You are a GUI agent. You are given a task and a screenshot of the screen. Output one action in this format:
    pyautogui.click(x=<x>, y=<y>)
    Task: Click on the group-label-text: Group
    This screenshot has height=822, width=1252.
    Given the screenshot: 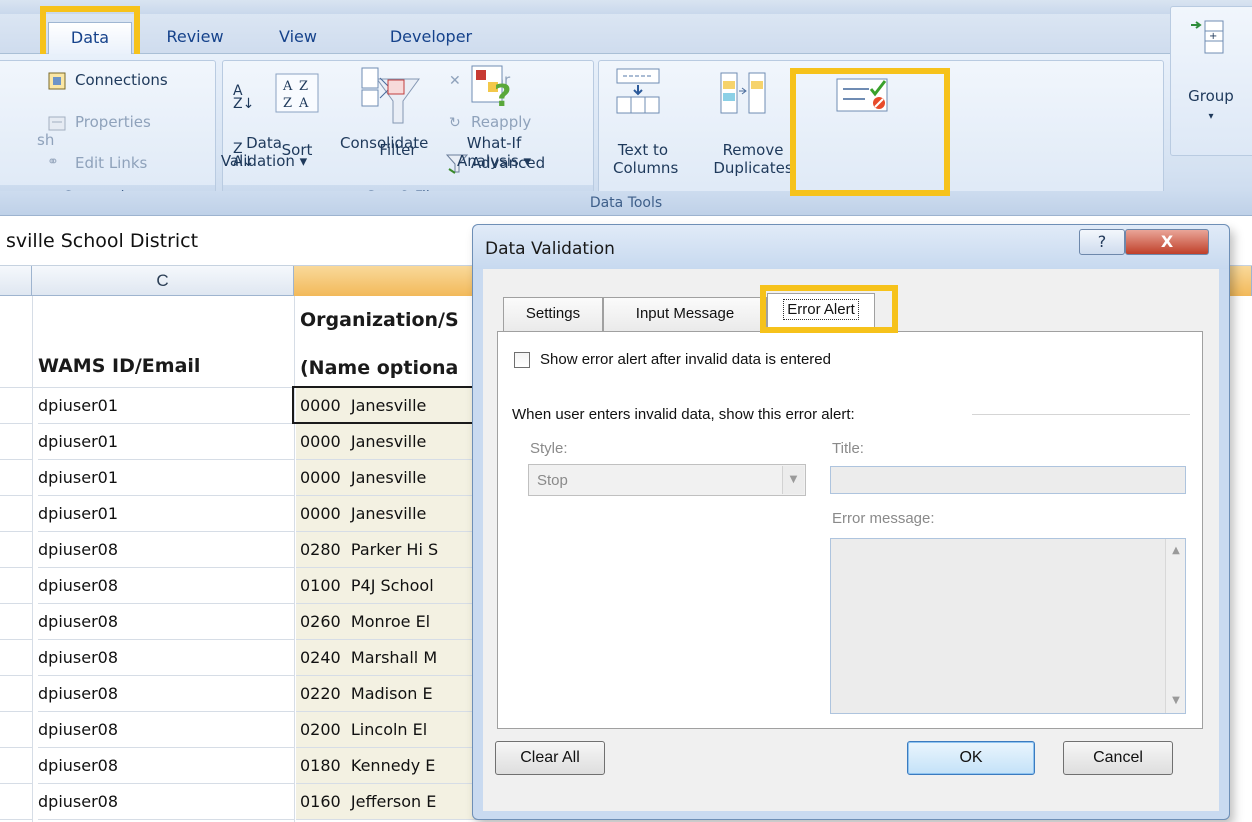 What is the action you would take?
    pyautogui.click(x=1211, y=96)
    